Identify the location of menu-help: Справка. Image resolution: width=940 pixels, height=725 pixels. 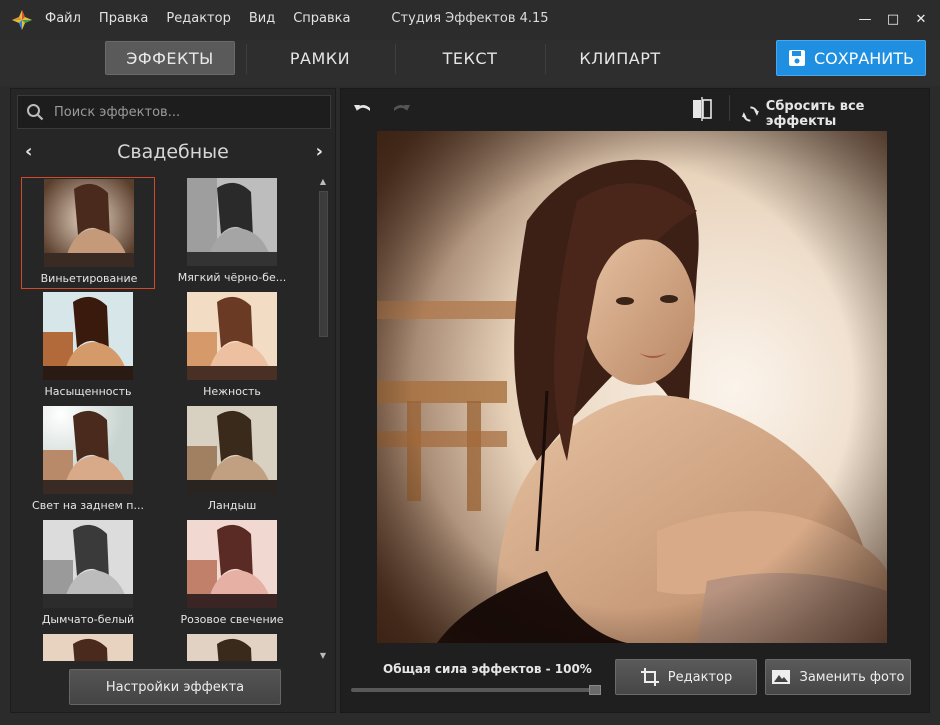
(321, 18).